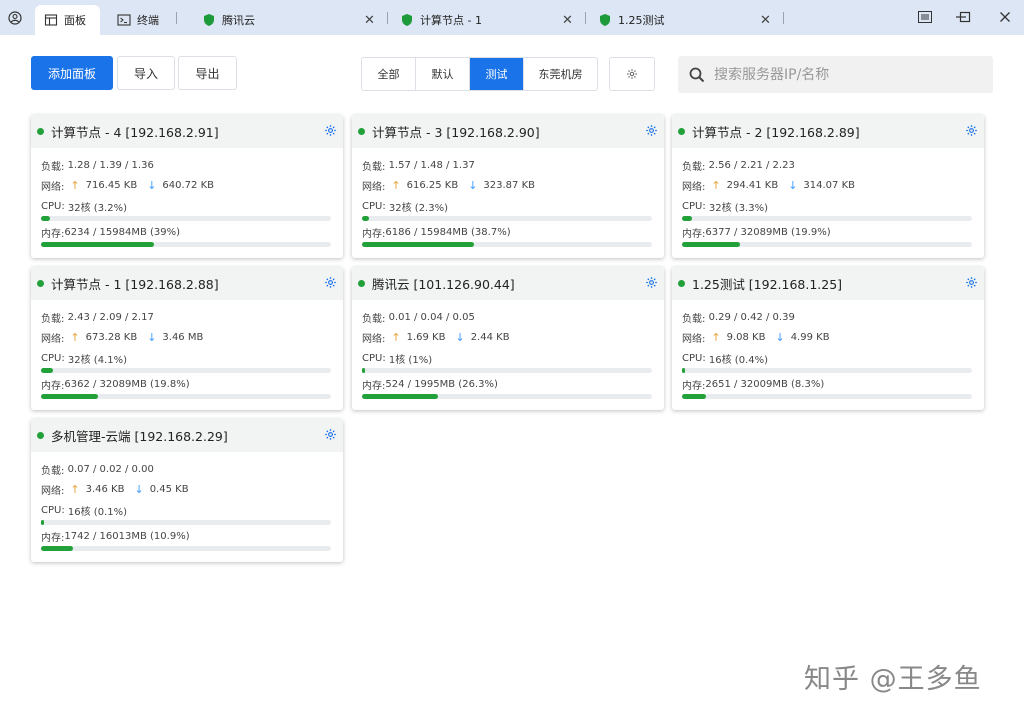 The image size is (1024, 719). I want to click on net-up-value: 3.46 KB, so click(105, 490).